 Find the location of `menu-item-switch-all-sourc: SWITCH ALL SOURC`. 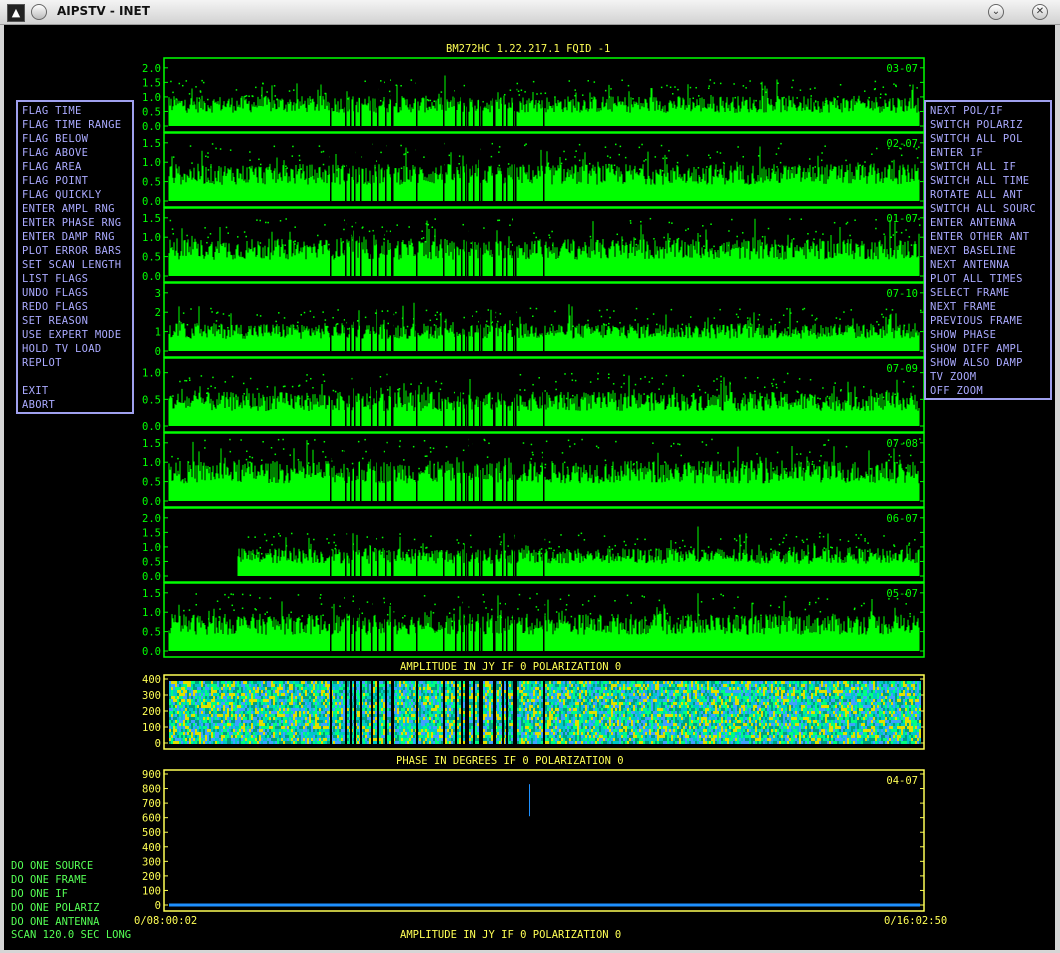

menu-item-switch-all-sourc: SWITCH ALL SOURC is located at coordinates (988, 209).